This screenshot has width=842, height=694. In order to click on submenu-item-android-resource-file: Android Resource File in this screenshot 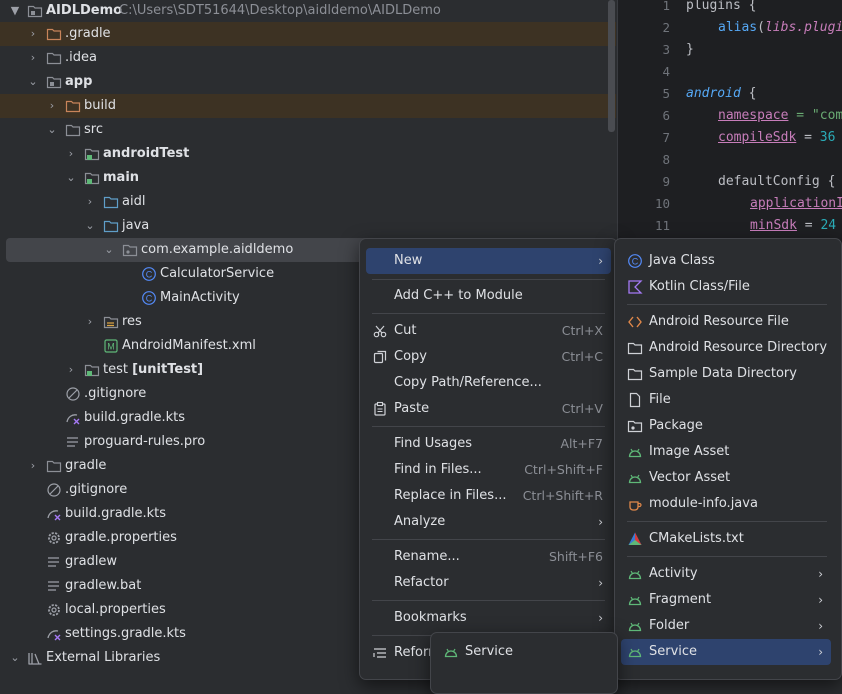, I will do `click(726, 322)`.